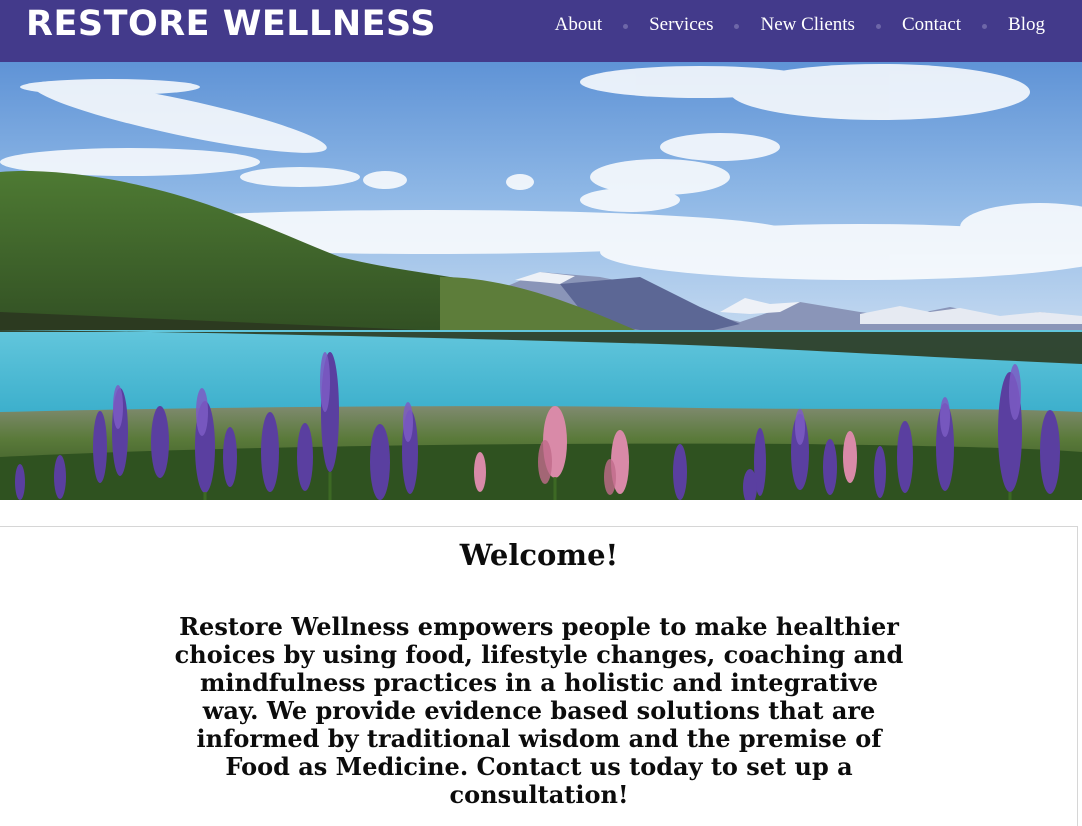 This screenshot has width=1082, height=826. What do you see at coordinates (579, 25) in the screenshot?
I see `nav-item-about: About` at bounding box center [579, 25].